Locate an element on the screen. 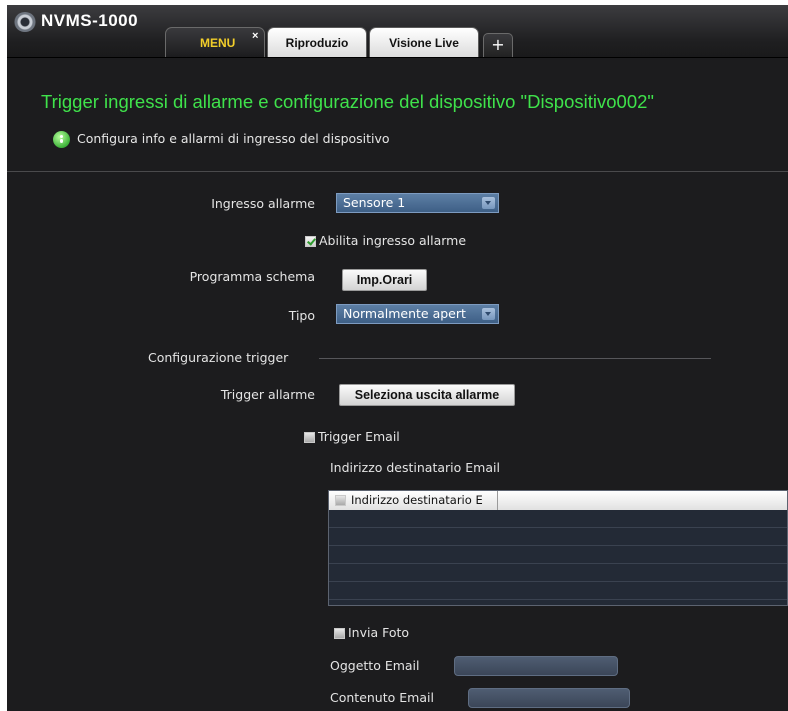 Image resolution: width=788 pixels, height=711 pixels. email-subject-label: Oggetto Email is located at coordinates (375, 665).